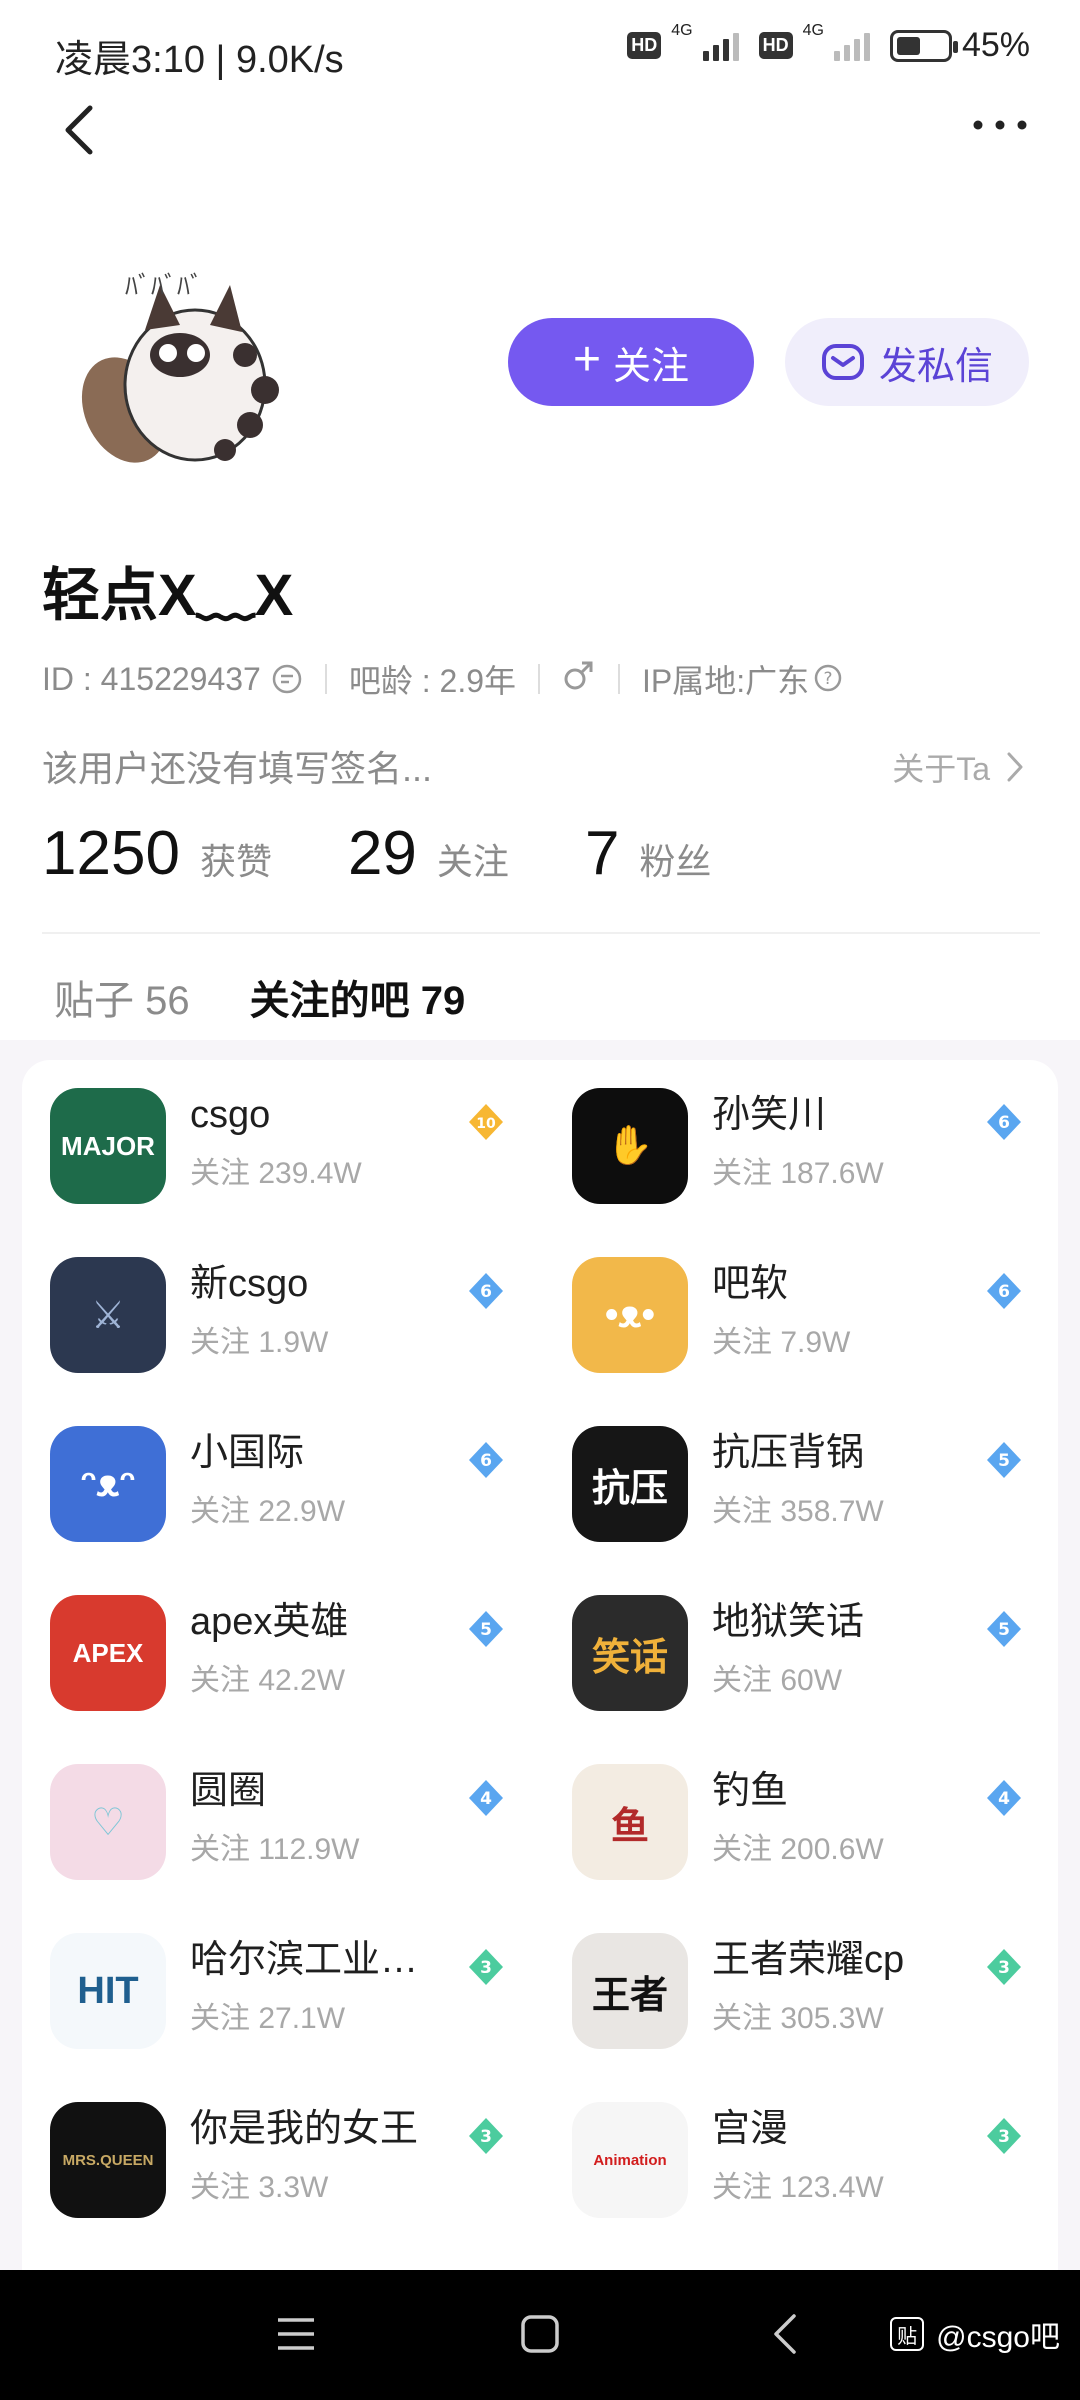 This screenshot has height=2400, width=1080. Describe the element at coordinates (798, 1817) in the screenshot. I see `forum-text: 钓鱼关注 200.6W` at that location.